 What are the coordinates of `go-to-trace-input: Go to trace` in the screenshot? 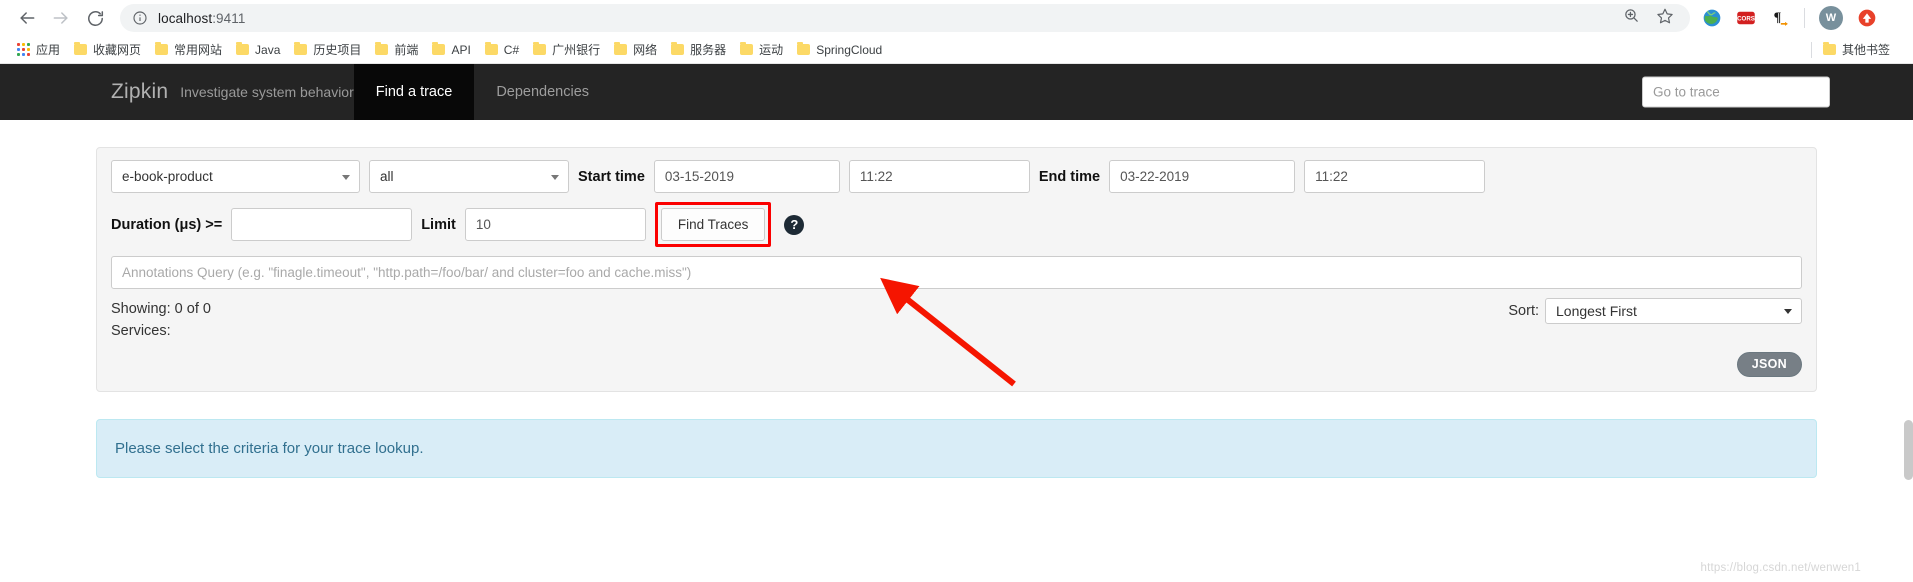 It's located at (1736, 92).